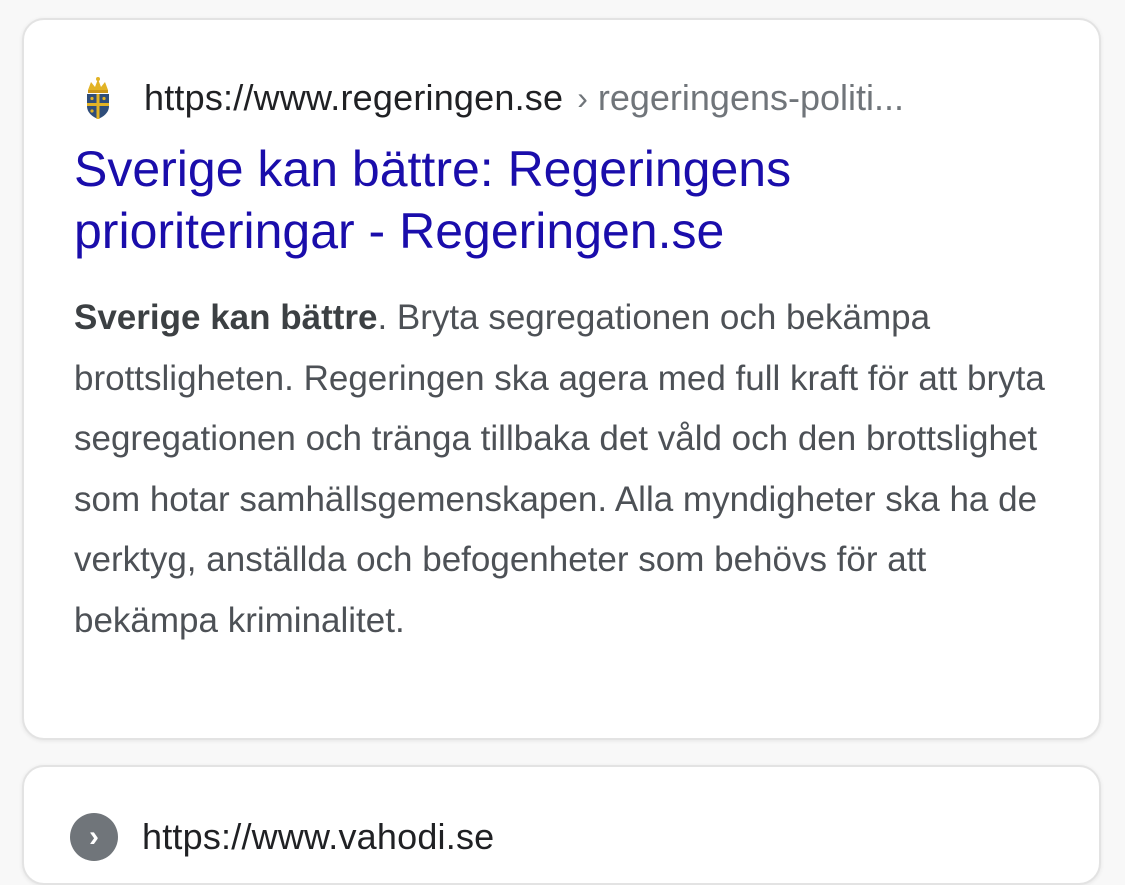 This screenshot has width=1125, height=885. What do you see at coordinates (354, 97) in the screenshot?
I see `result-url-domain: https://www.regeringen.se` at bounding box center [354, 97].